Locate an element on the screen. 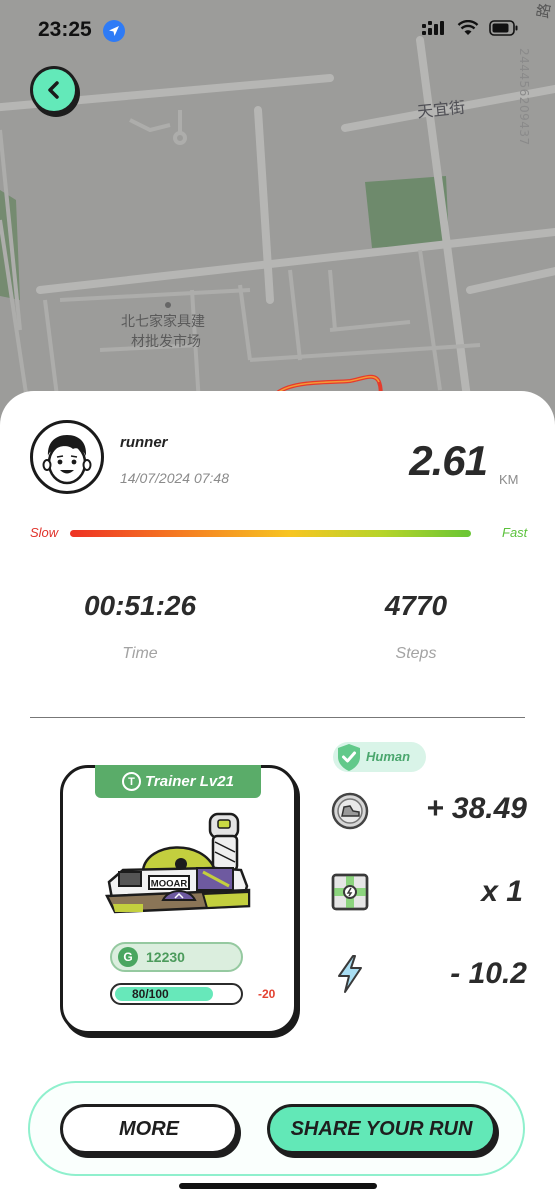 The width and height of the screenshot is (555, 1200). energy-cost-value: - 10.2 is located at coordinates (488, 973).